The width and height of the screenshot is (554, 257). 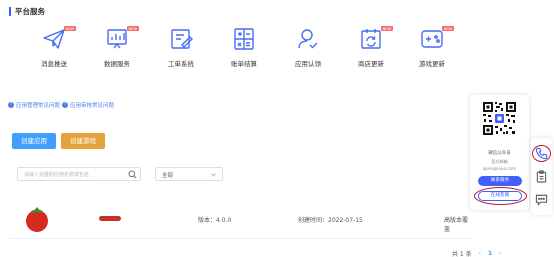 What do you see at coordinates (57, 175) in the screenshot?
I see `search-placeholder: 请输入完整的应用名称或包名` at bounding box center [57, 175].